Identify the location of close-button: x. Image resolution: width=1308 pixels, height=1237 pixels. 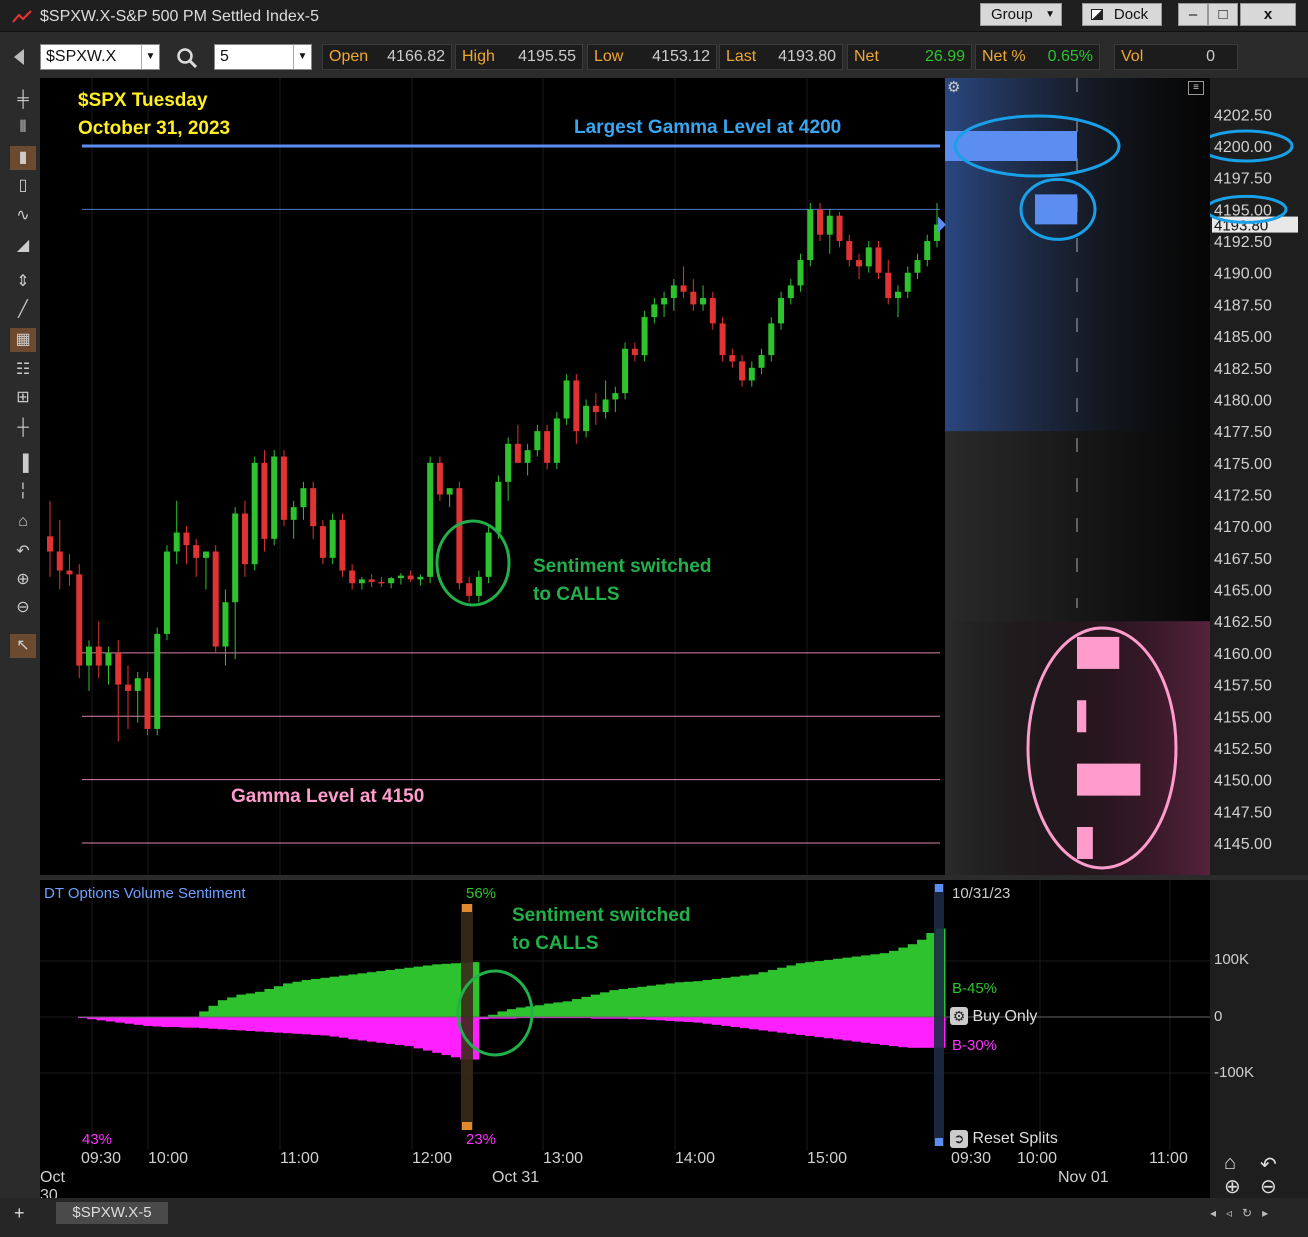
(1268, 14).